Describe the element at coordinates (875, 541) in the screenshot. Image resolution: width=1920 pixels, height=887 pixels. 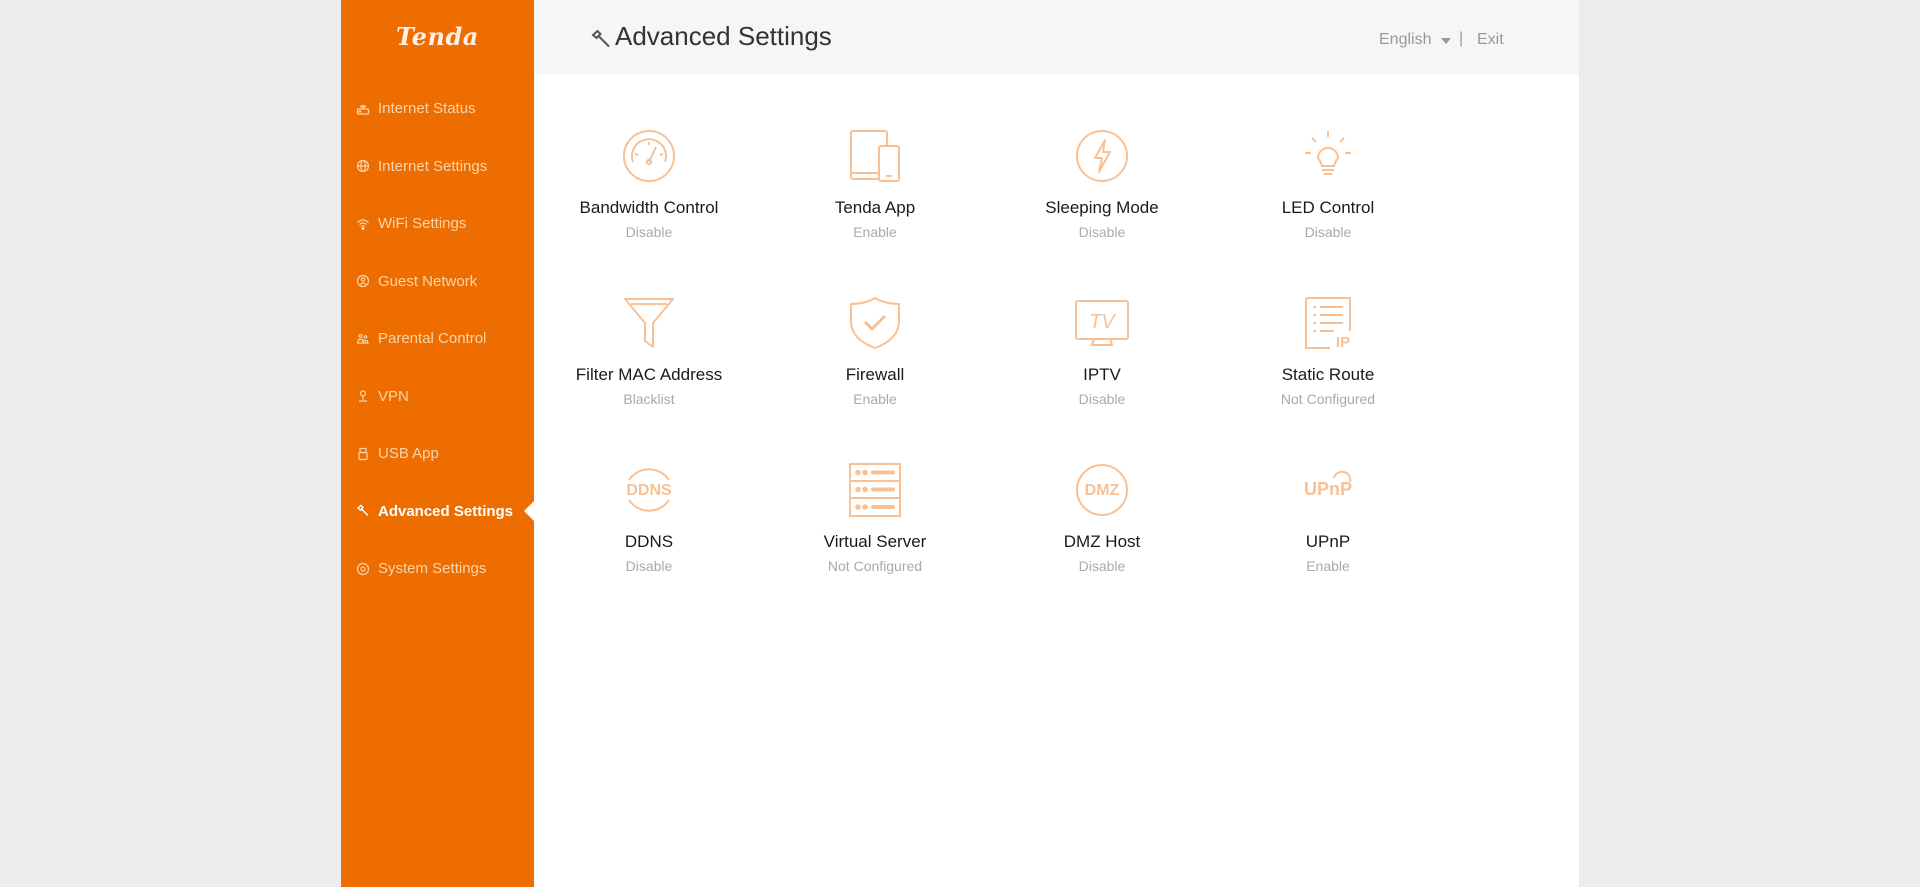
I see `tile-label: Virtual Server` at that location.